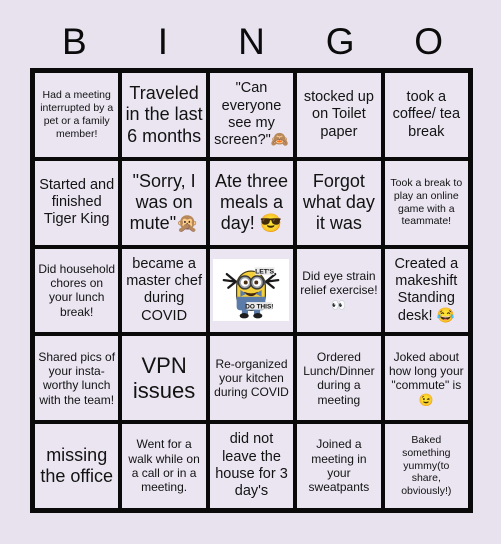  I want to click on bingo-cell-r1c4: stocked up on Toilet paper, so click(339, 115).